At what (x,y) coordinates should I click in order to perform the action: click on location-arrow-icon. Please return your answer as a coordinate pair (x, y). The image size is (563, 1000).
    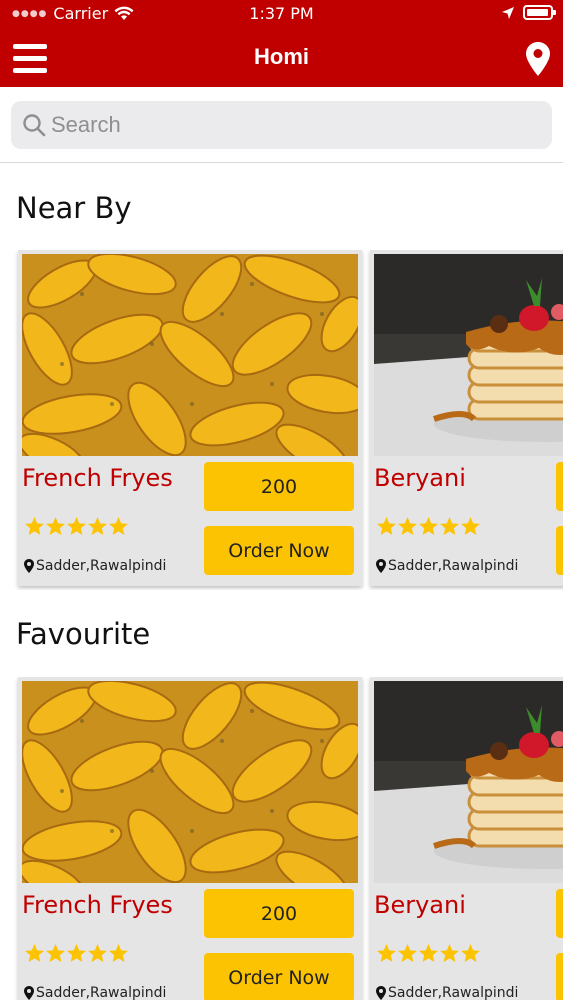
    Looking at the image, I should click on (508, 12).